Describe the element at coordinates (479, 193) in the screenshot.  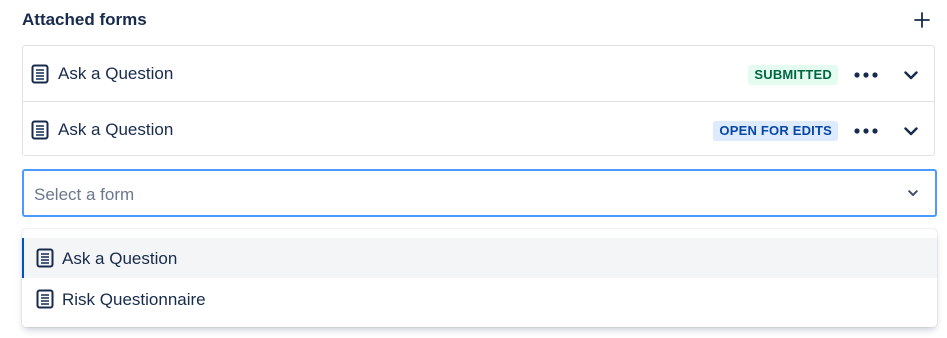
I see `form-select: Select a form` at that location.